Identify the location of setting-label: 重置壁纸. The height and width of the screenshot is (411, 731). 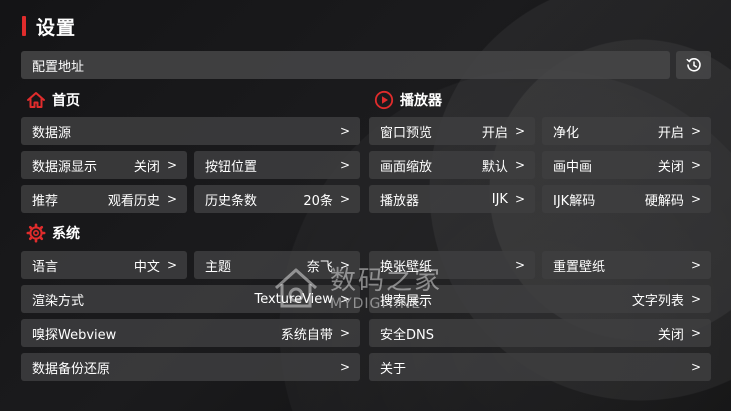
(579, 267).